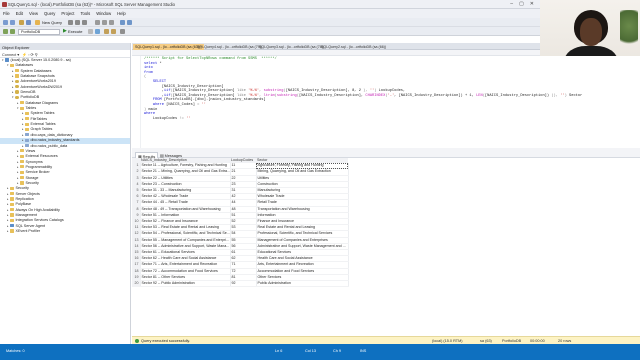 This screenshot has height=360, width=640. Describe the element at coordinates (39, 31) in the screenshot. I see `available-databases-dropdown: PortfolioDB` at that location.